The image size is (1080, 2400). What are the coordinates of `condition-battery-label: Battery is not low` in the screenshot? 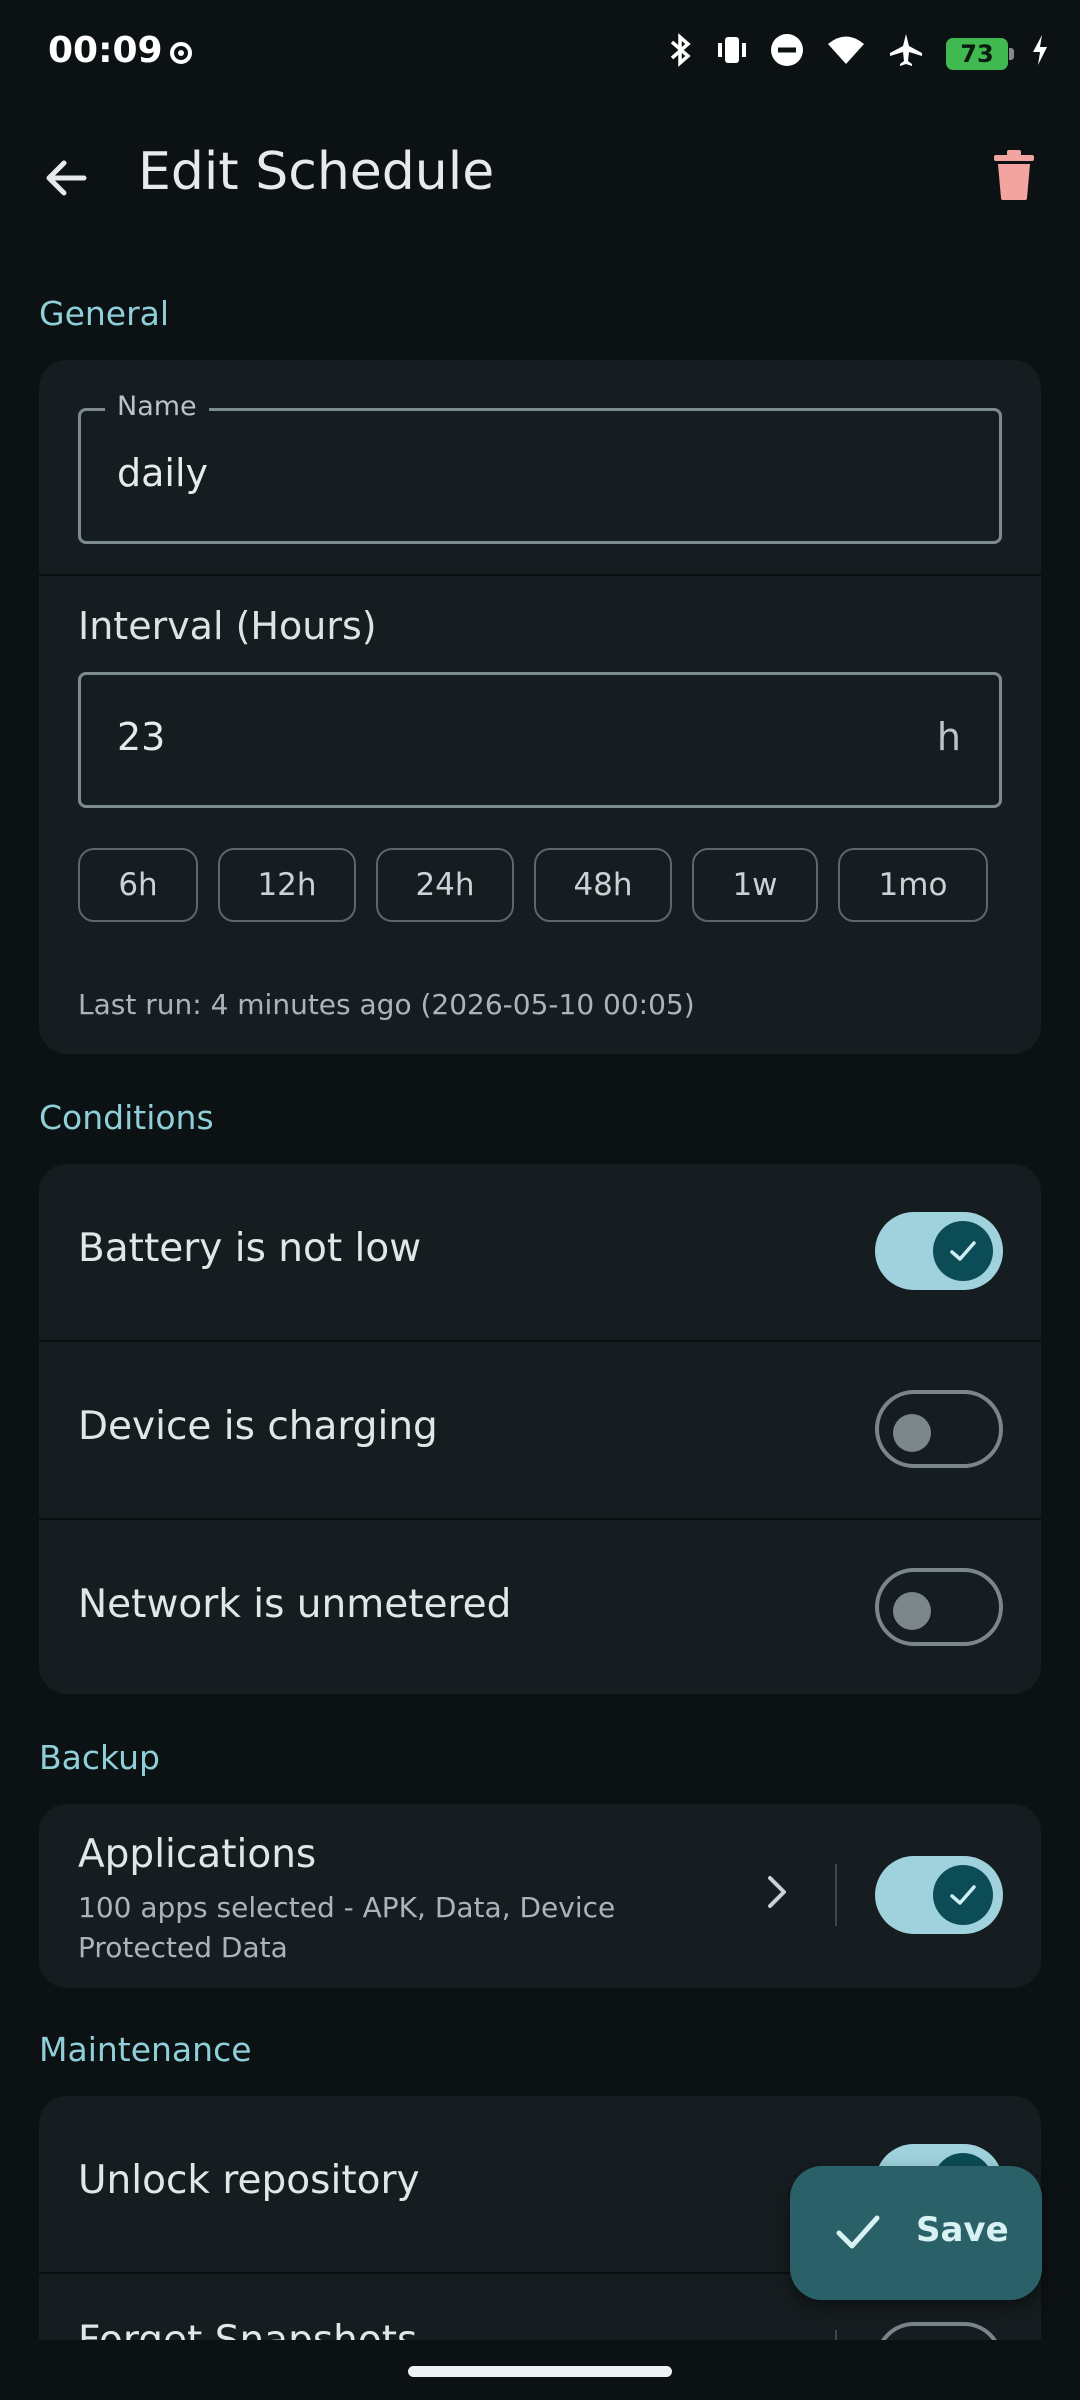 It's located at (250, 1248).